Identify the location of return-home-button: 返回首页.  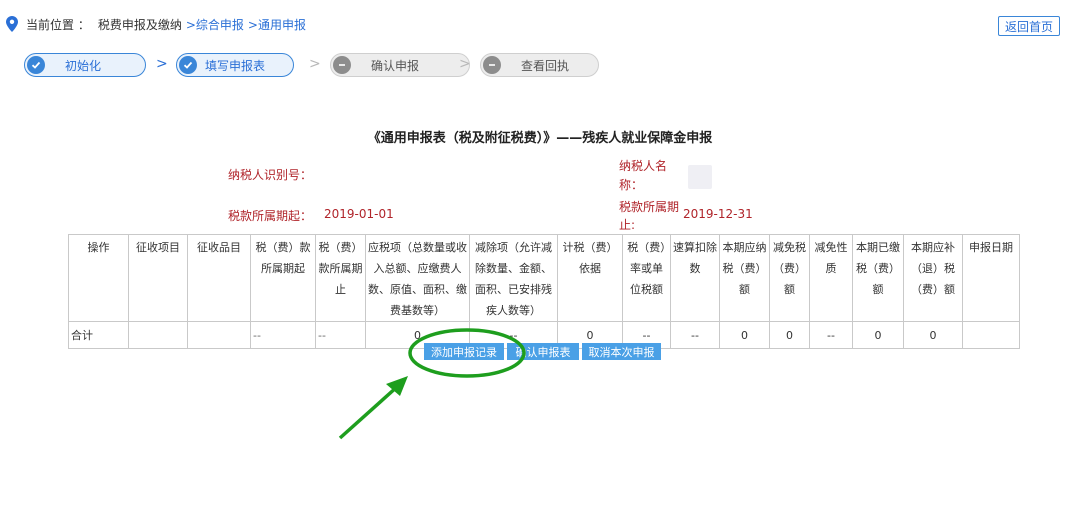
(1029, 26).